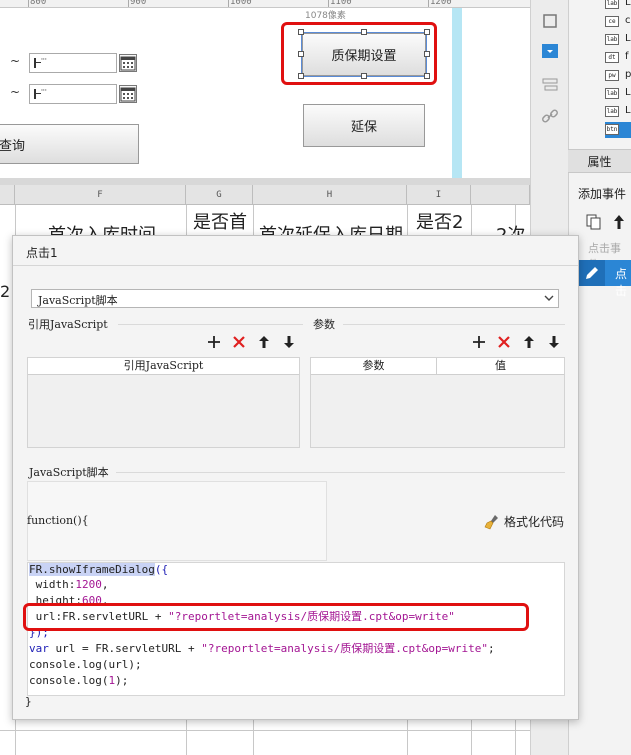 Image resolution: width=631 pixels, height=755 pixels. What do you see at coordinates (491, 521) in the screenshot?
I see `broom-icon` at bounding box center [491, 521].